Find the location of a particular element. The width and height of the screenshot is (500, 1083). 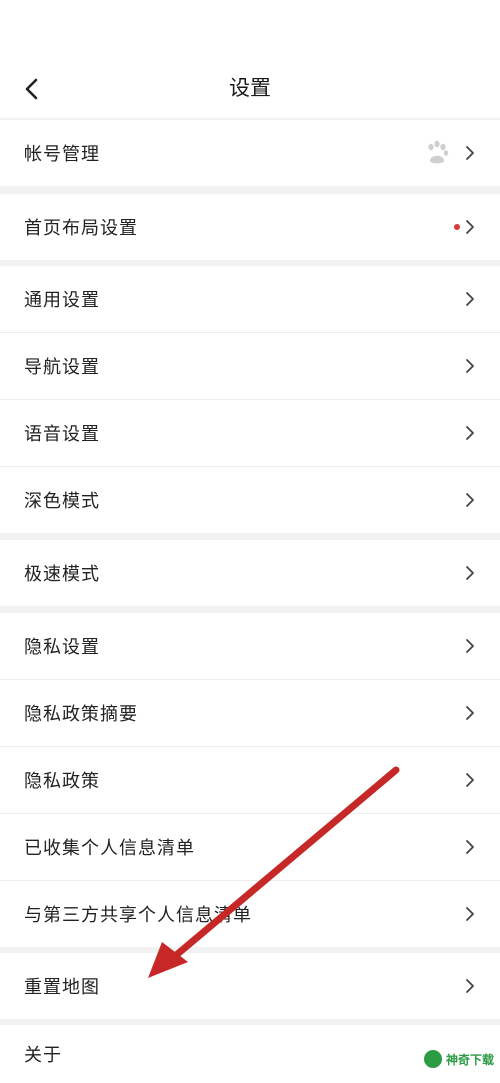

top-bar: 设置 is located at coordinates (250, 59).